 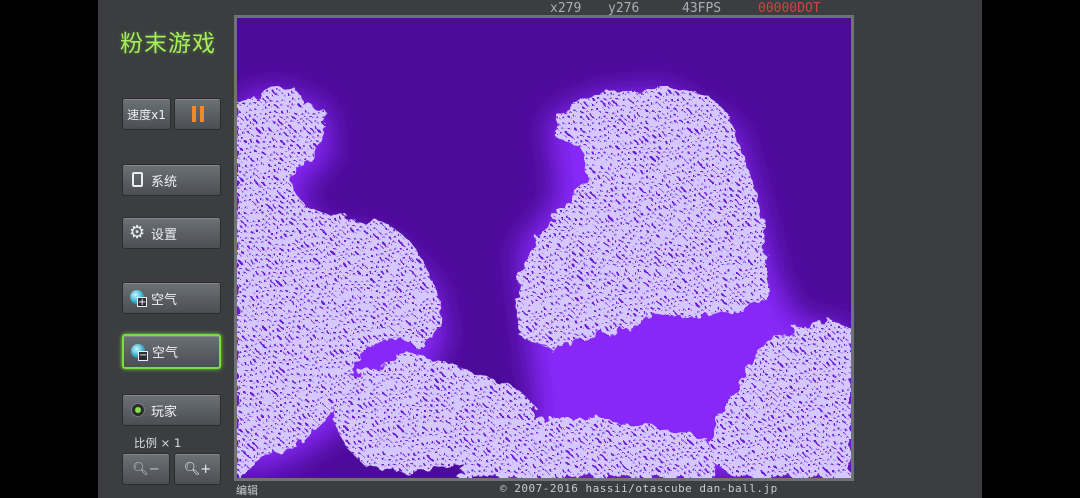 I want to click on zoom-in-button: 🔍︎+, so click(x=197, y=469).